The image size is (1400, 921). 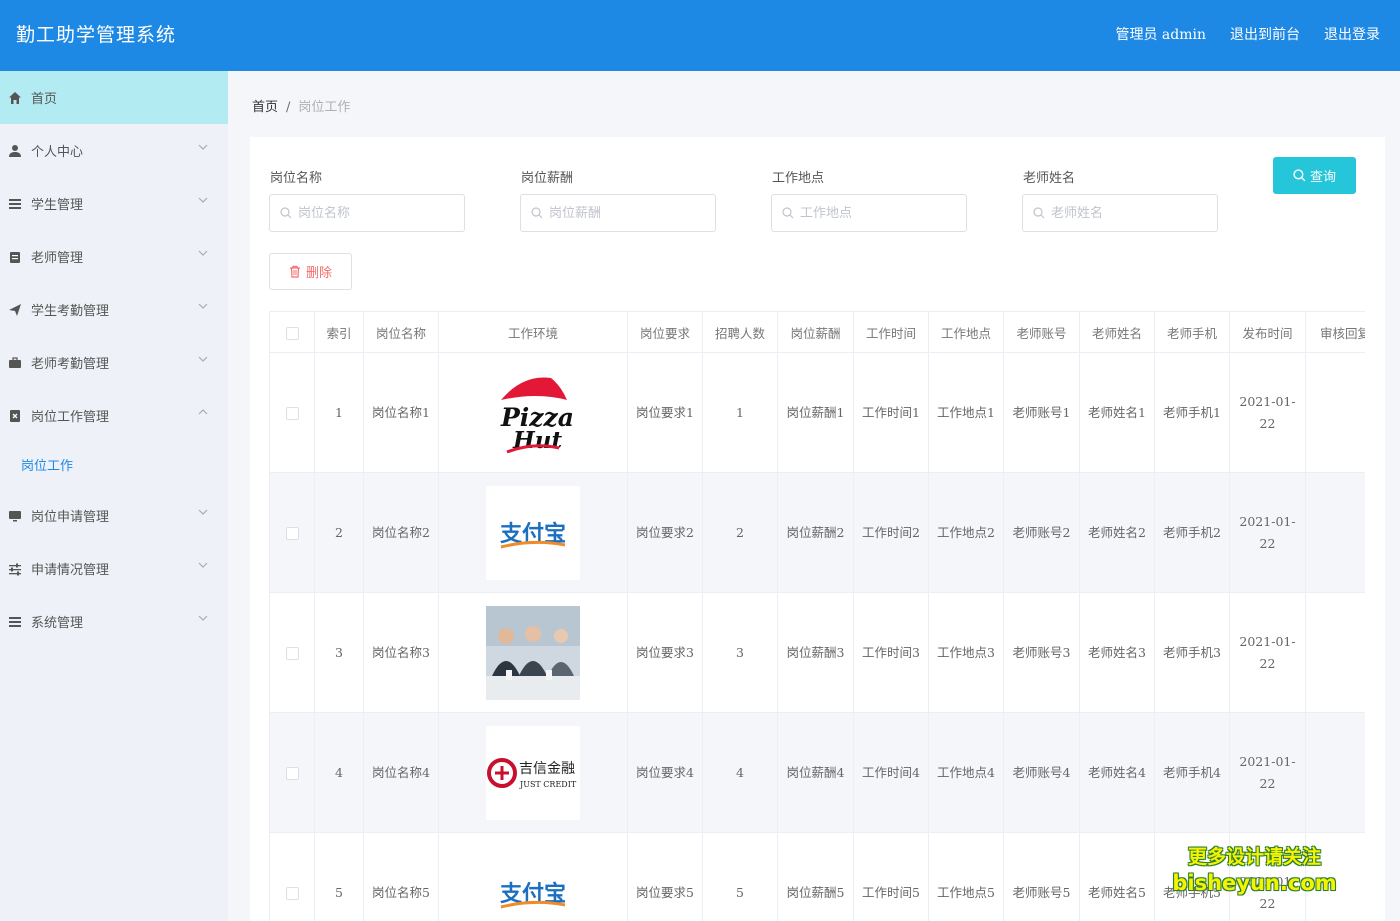 What do you see at coordinates (15, 151) in the screenshot?
I see `user-icon` at bounding box center [15, 151].